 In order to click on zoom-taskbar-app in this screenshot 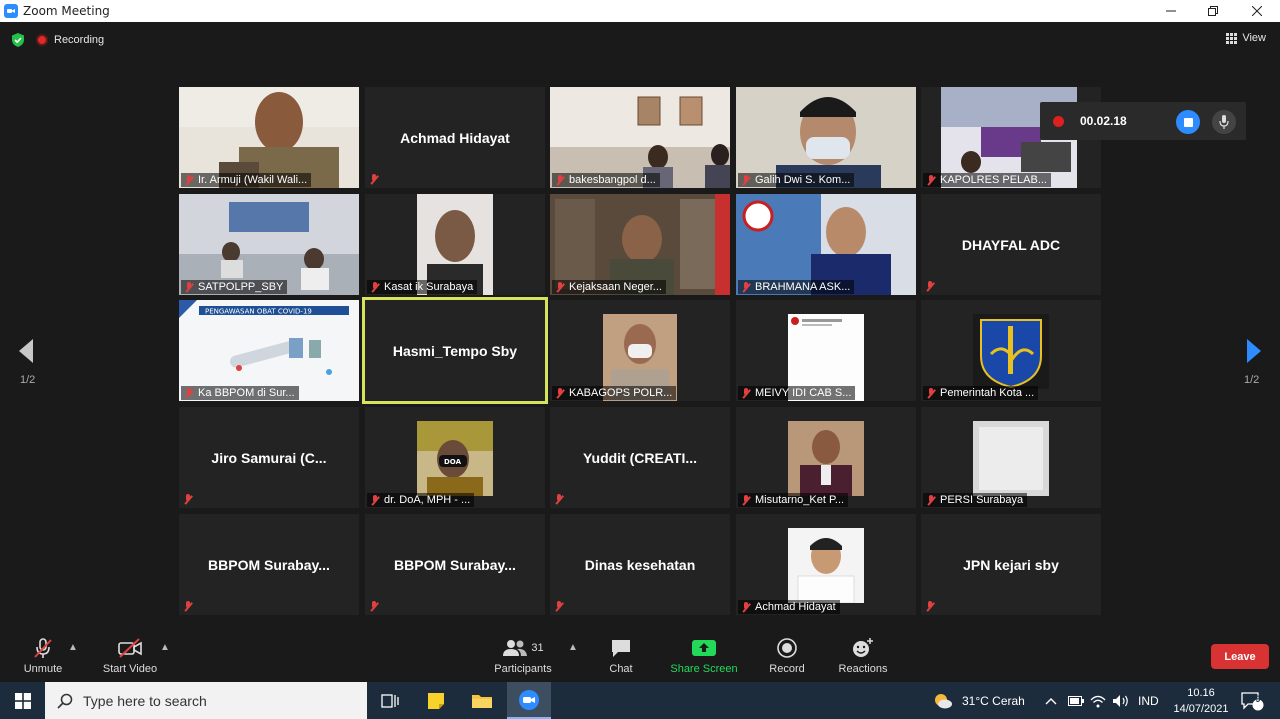, I will do `click(529, 700)`.